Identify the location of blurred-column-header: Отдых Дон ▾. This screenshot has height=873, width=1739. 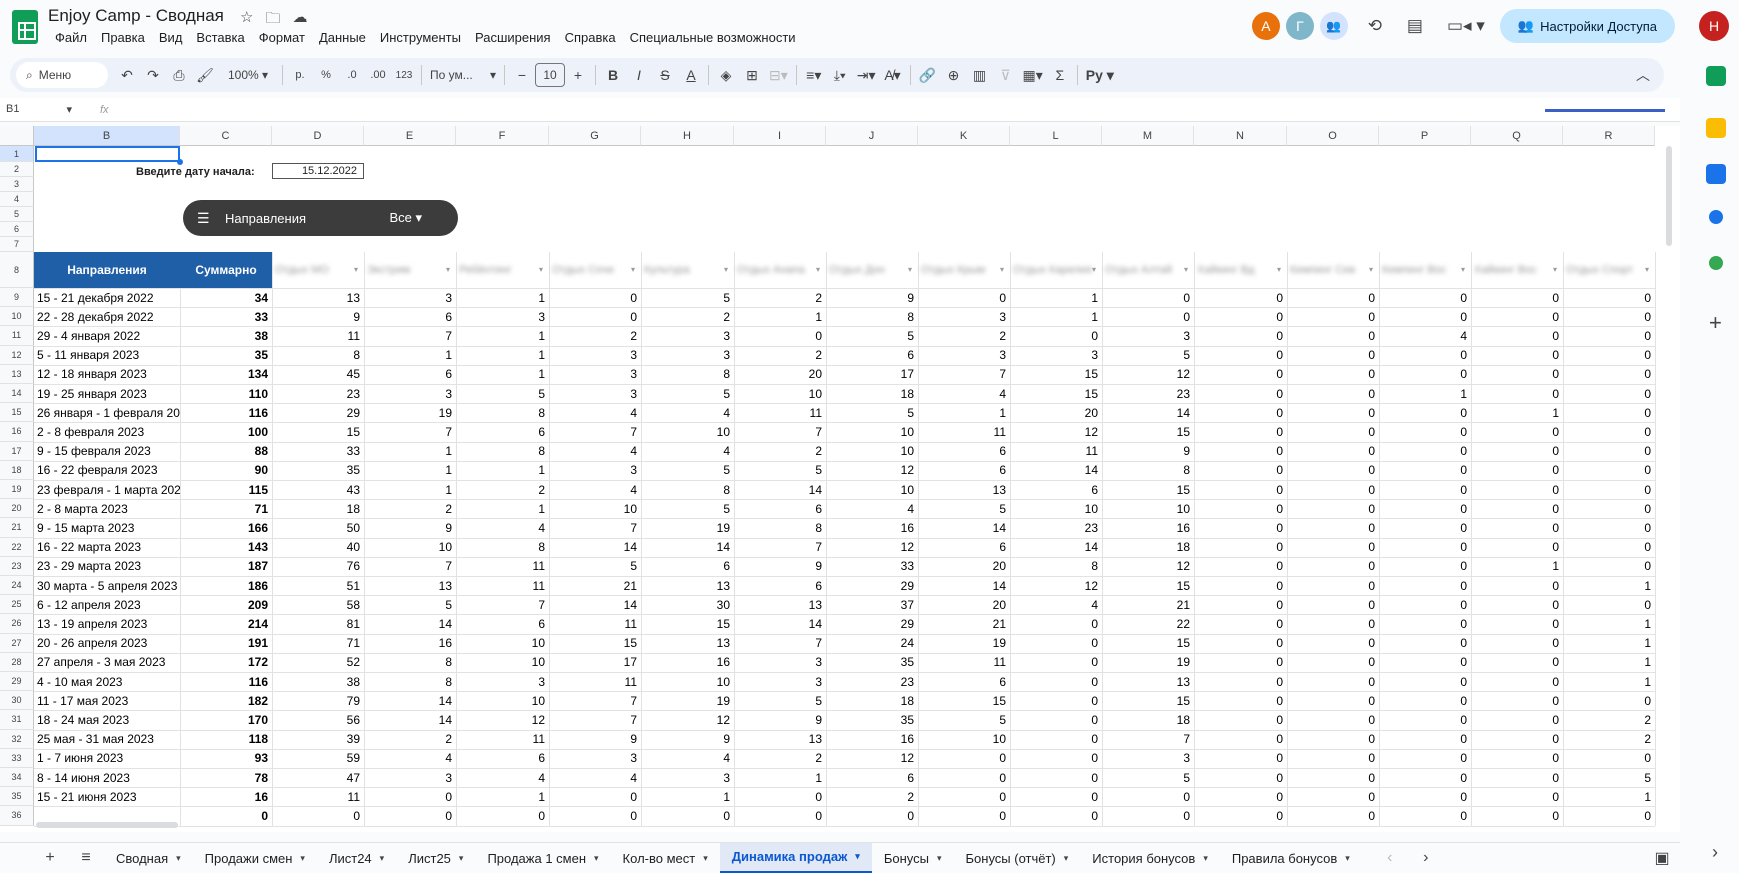
(872, 270).